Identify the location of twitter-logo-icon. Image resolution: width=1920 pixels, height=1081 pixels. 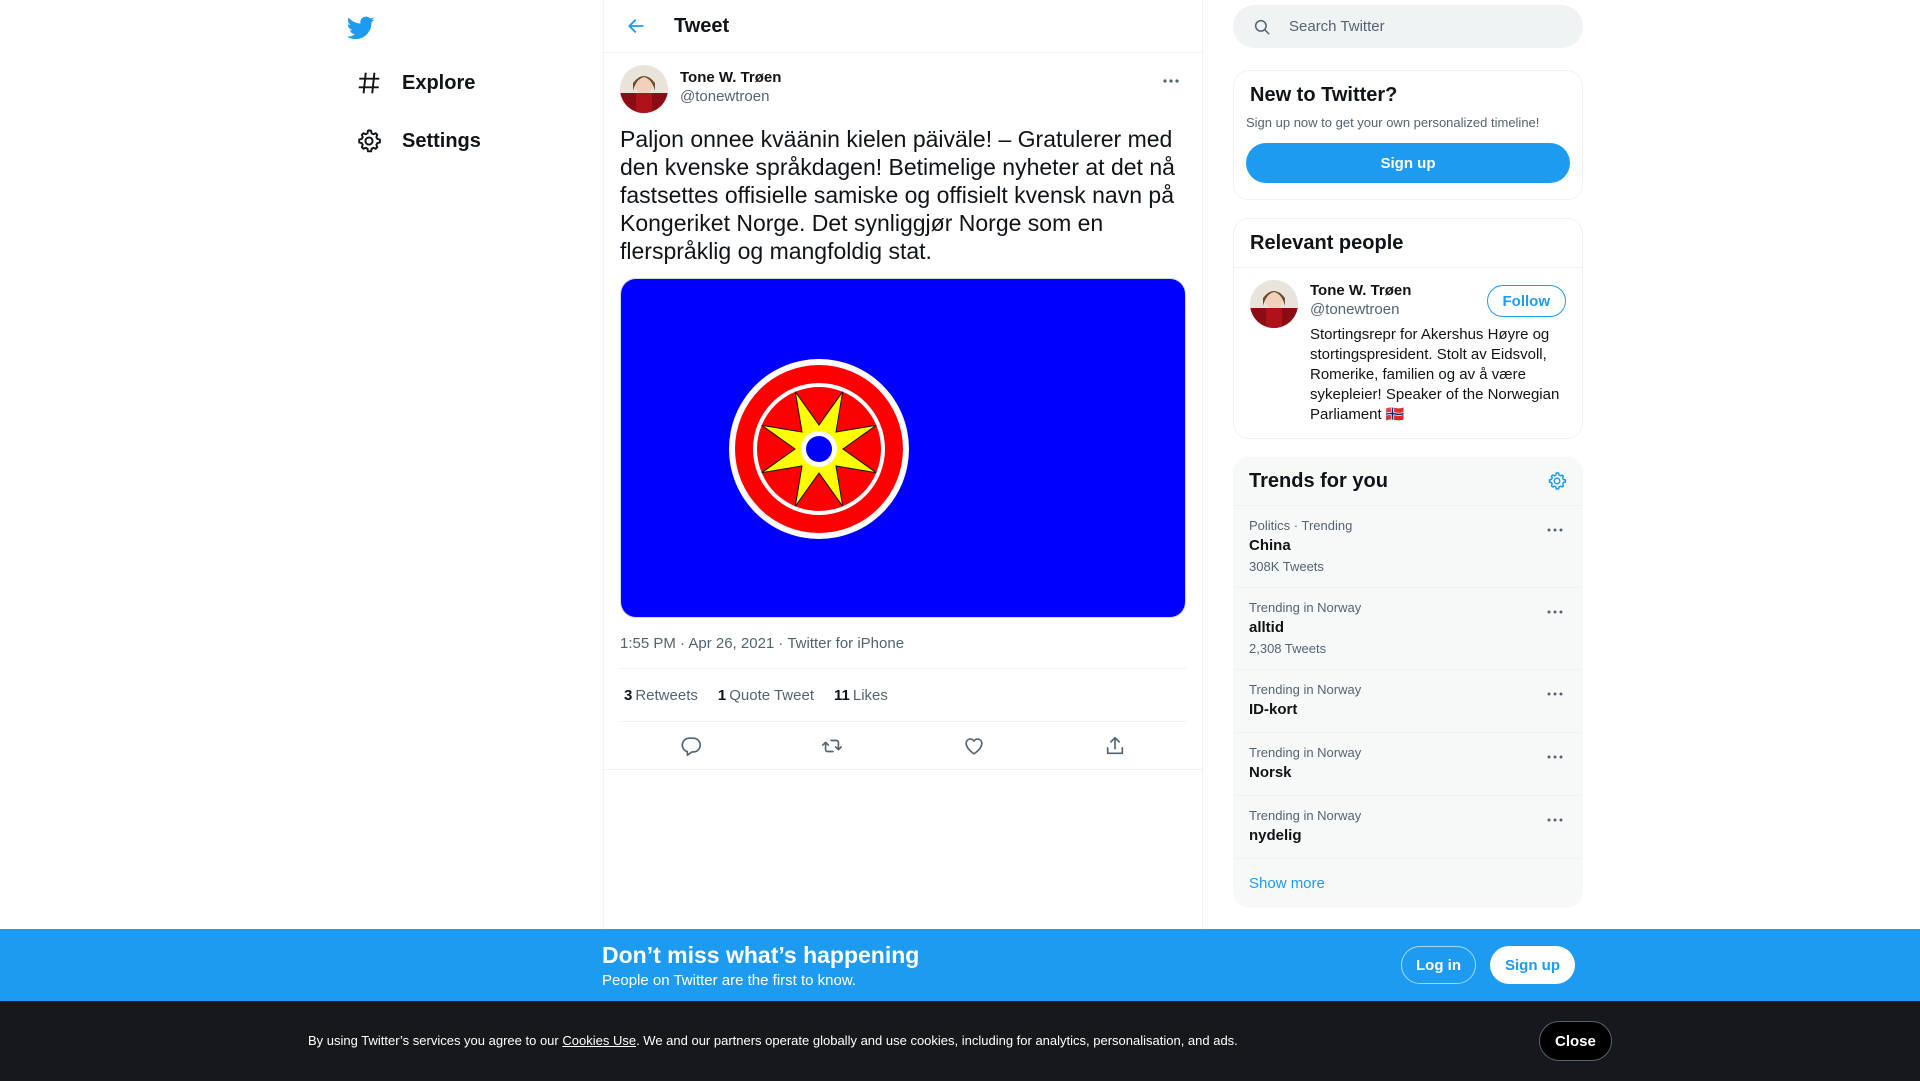
(366, 26).